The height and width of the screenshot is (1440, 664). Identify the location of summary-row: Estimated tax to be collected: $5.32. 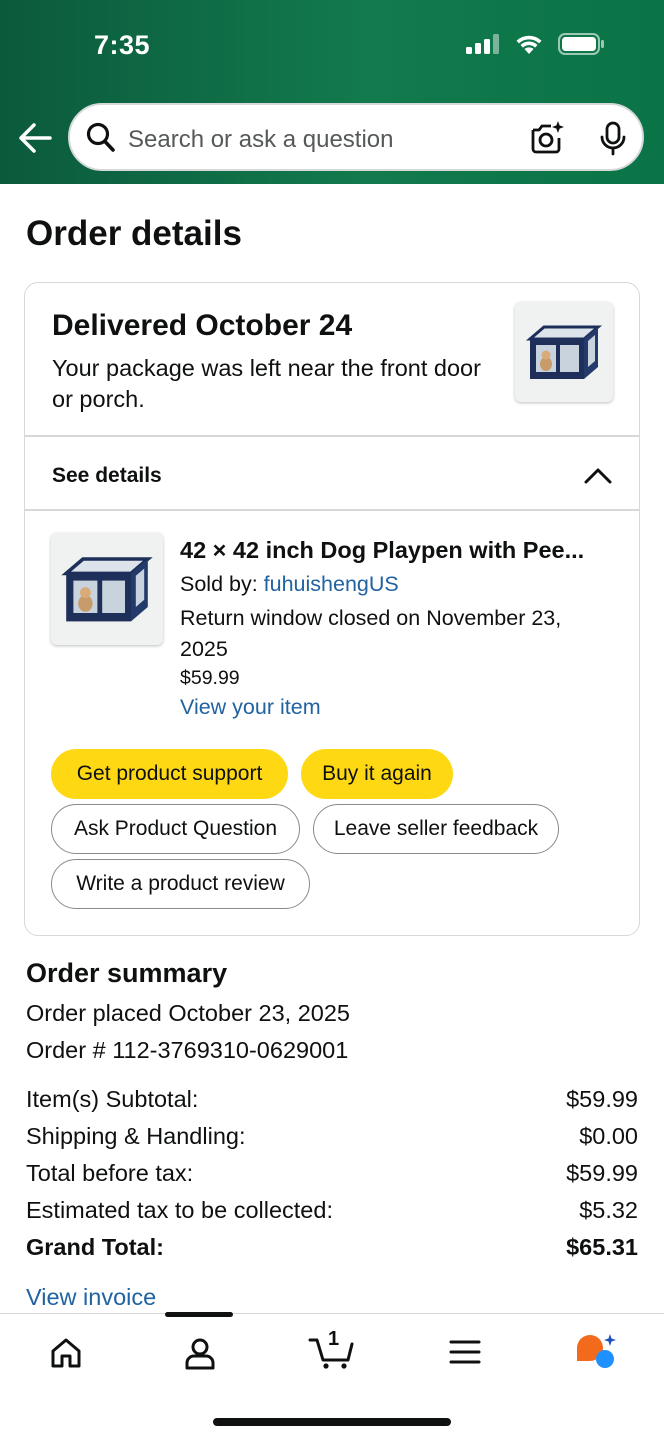
(332, 1210).